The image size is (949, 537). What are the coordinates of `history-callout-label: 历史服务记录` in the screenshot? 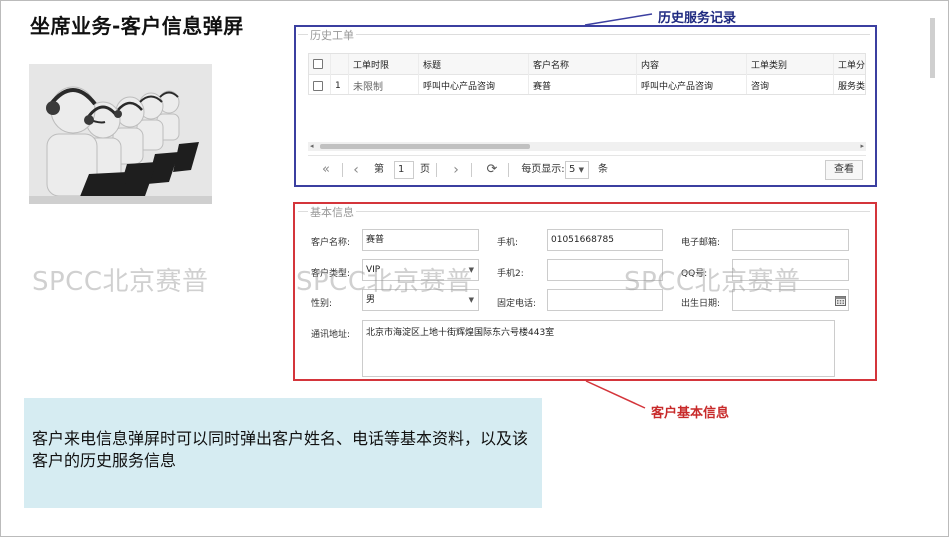 It's located at (697, 18).